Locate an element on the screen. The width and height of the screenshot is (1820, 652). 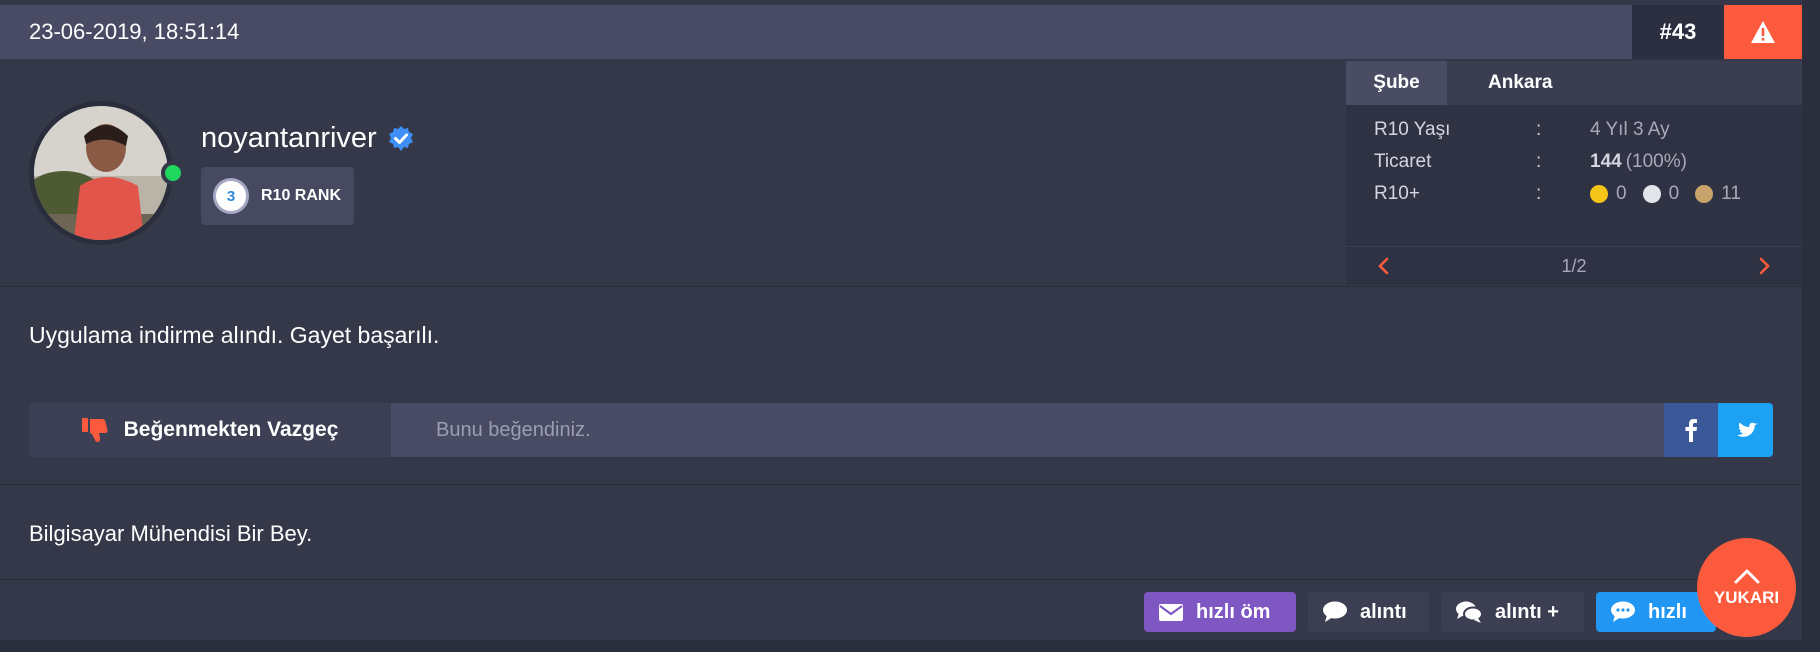
info-value: 0 0 11 is located at coordinates (1665, 194).